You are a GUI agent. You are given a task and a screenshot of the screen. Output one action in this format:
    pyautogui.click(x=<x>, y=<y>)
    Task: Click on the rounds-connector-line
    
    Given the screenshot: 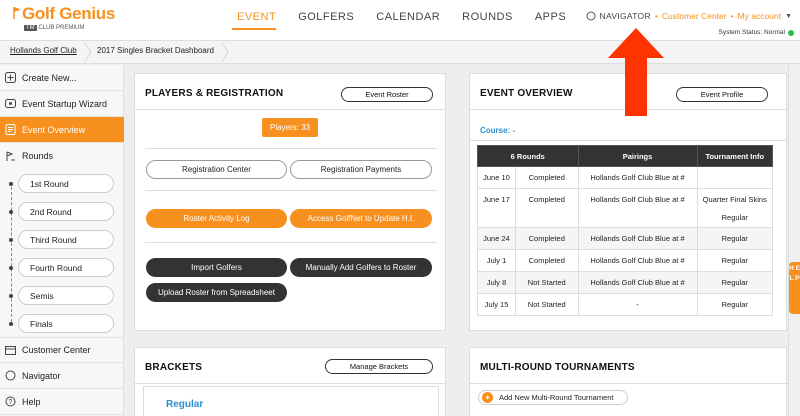 What is the action you would take?
    pyautogui.click(x=11, y=252)
    